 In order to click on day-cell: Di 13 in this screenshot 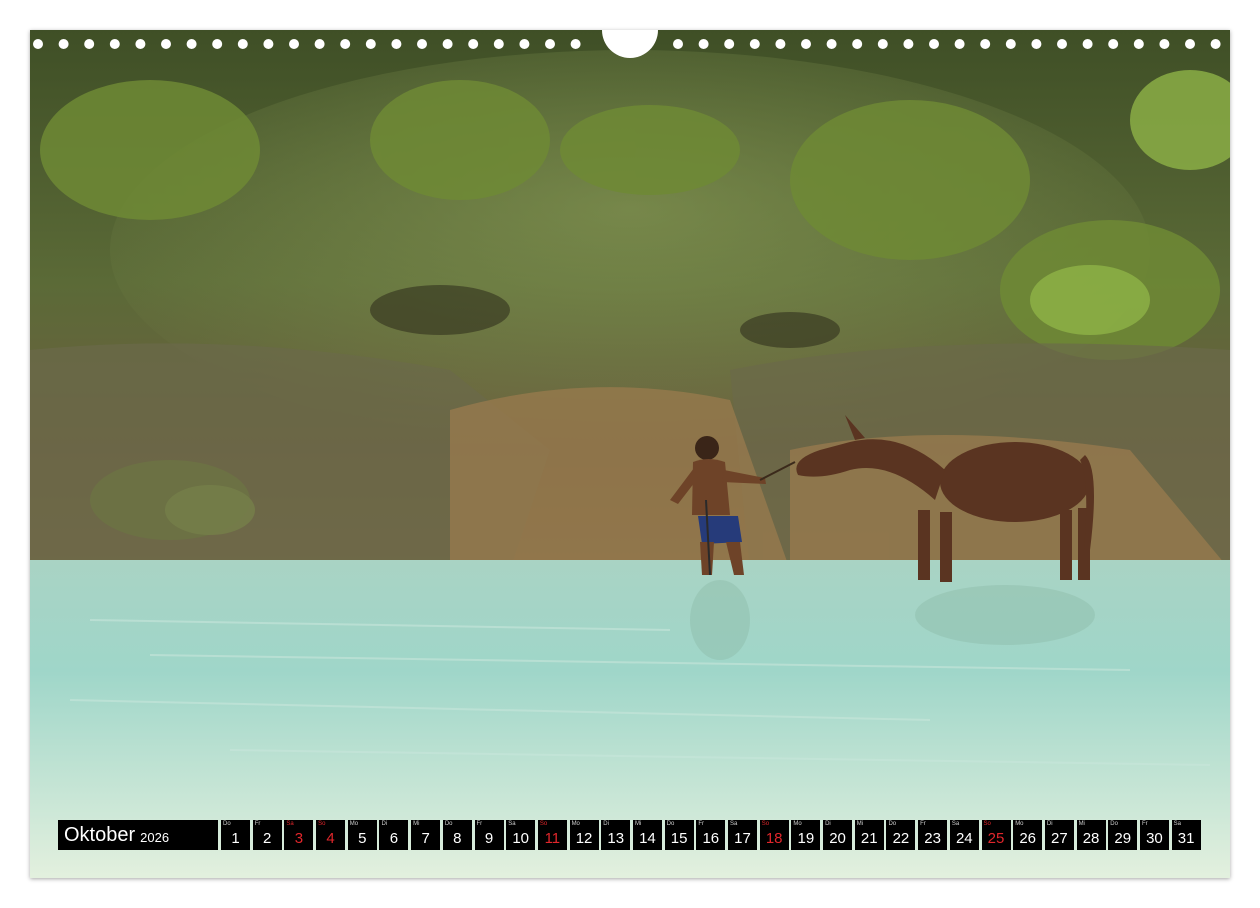, I will do `click(616, 835)`.